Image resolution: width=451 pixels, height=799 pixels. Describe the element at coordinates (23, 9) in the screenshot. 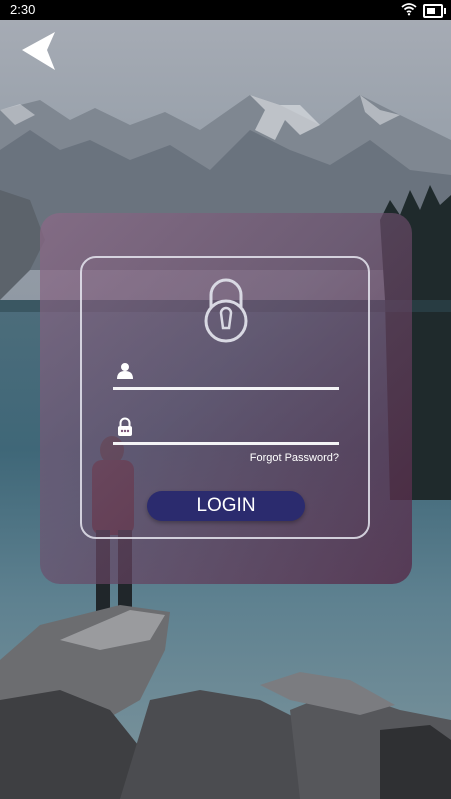

I see `status-time: 2:30` at that location.